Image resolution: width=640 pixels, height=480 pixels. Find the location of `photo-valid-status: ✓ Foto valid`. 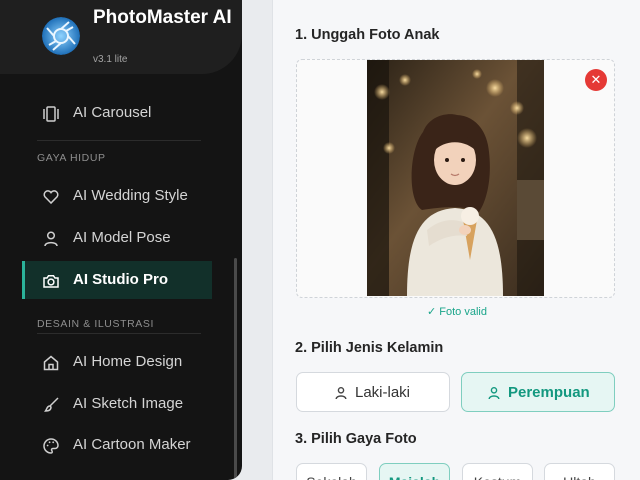

photo-valid-status: ✓ Foto valid is located at coordinates (457, 312).